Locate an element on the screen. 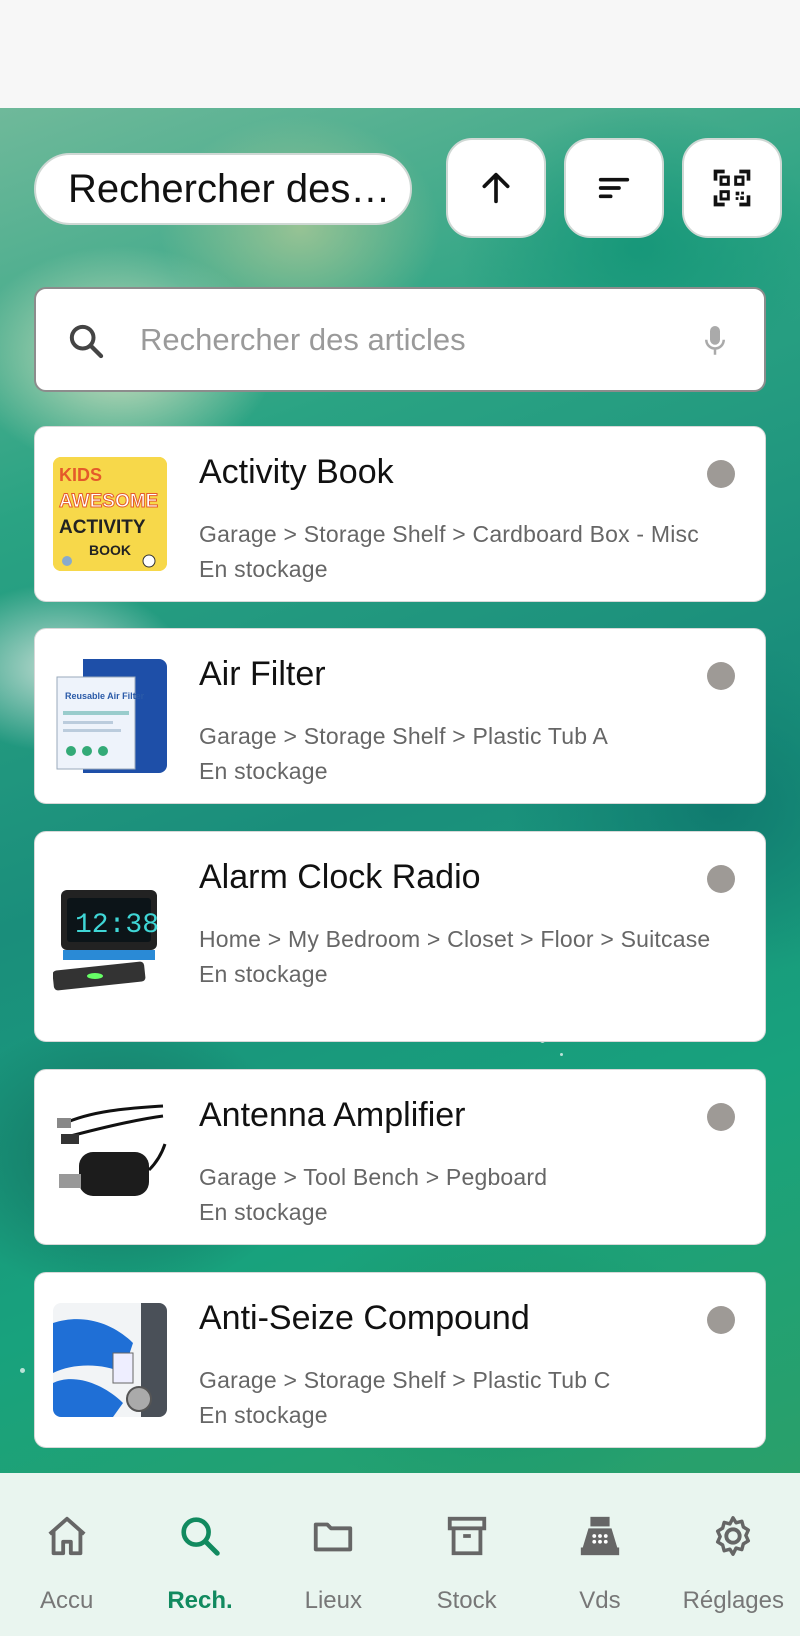 The image size is (800, 1636). sort-icon is located at coordinates (614, 188).